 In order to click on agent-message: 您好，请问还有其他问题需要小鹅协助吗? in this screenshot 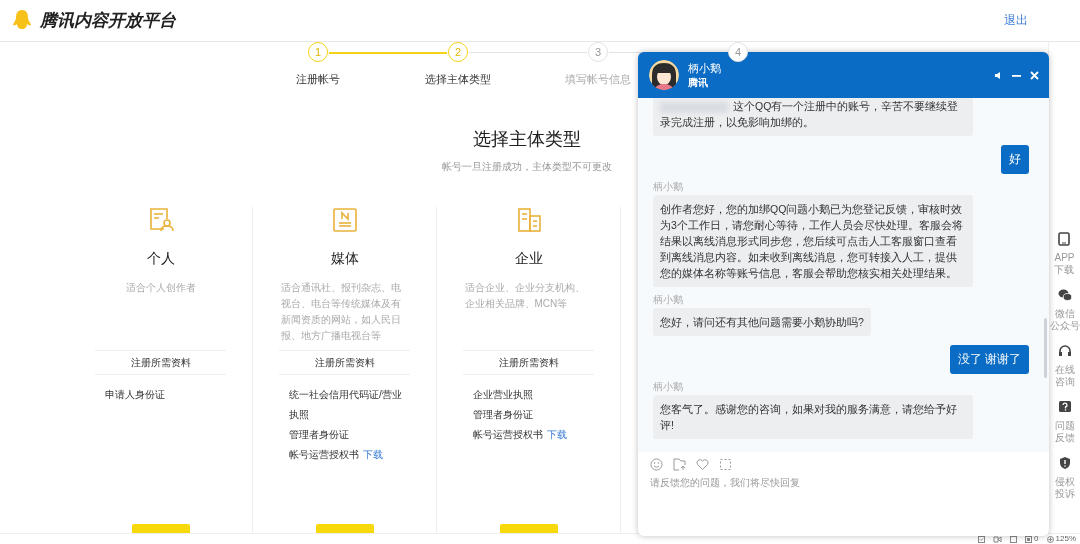, I will do `click(762, 322)`.